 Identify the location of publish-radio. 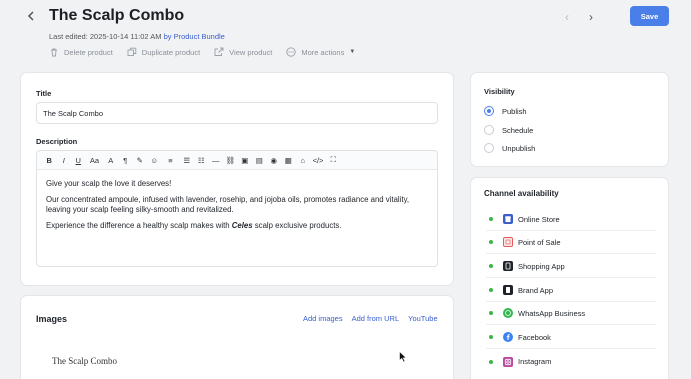
(489, 111).